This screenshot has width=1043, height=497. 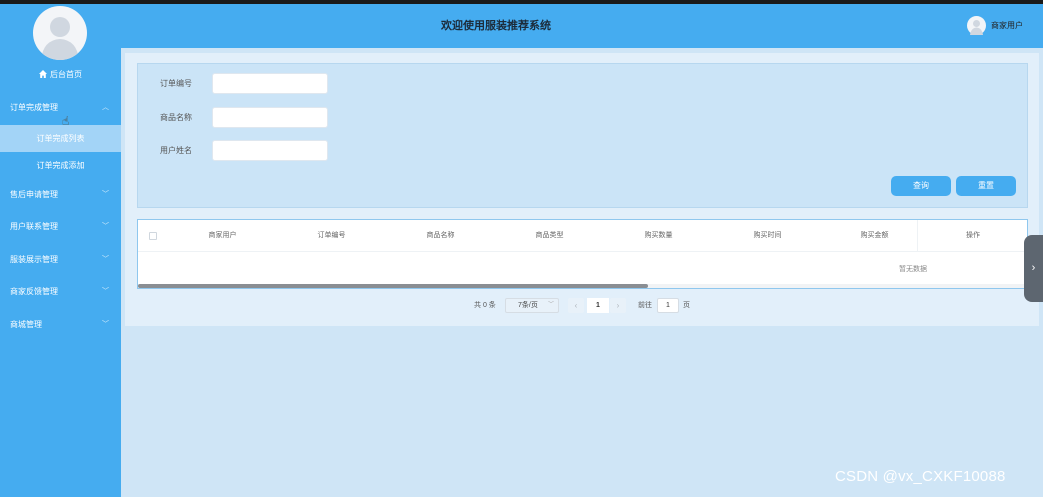 What do you see at coordinates (1033, 268) in the screenshot?
I see `chevron-right-icon: ›` at bounding box center [1033, 268].